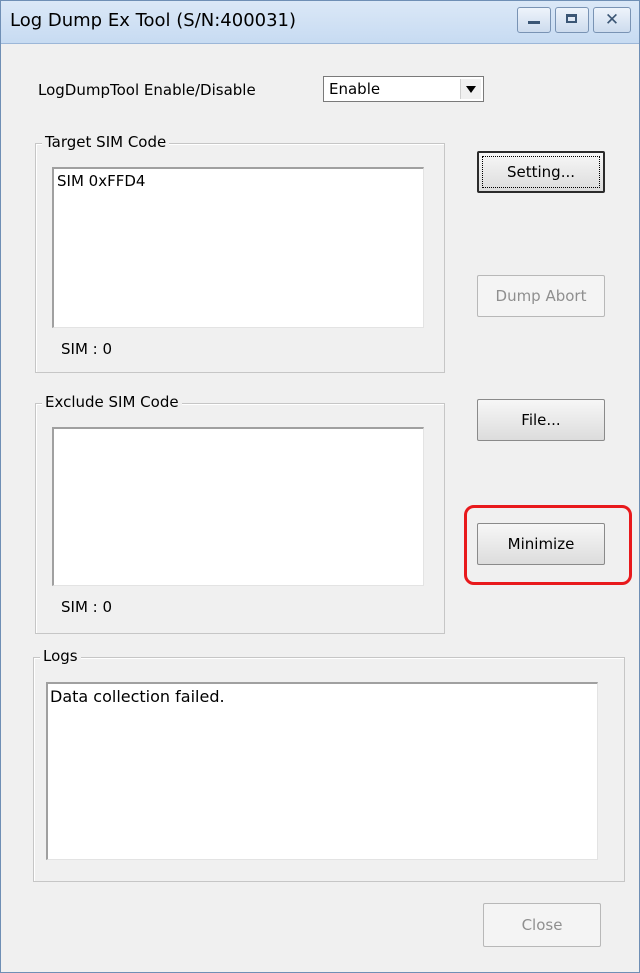 The width and height of the screenshot is (640, 973). What do you see at coordinates (106, 142) in the screenshot?
I see `target-sim-group-title: Target SIM Code` at bounding box center [106, 142].